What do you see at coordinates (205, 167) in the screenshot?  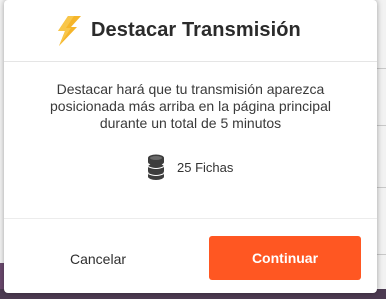 I see `cost-label: 25 Fichas` at bounding box center [205, 167].